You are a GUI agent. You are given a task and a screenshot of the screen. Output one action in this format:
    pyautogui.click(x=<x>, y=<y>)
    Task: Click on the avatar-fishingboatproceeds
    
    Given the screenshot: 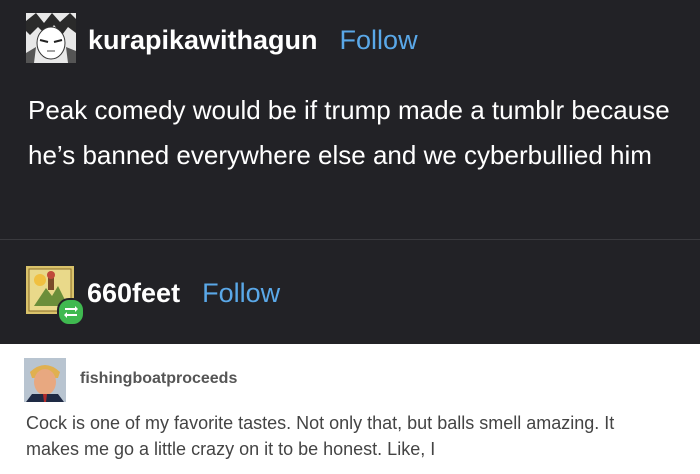 What is the action you would take?
    pyautogui.click(x=45, y=380)
    